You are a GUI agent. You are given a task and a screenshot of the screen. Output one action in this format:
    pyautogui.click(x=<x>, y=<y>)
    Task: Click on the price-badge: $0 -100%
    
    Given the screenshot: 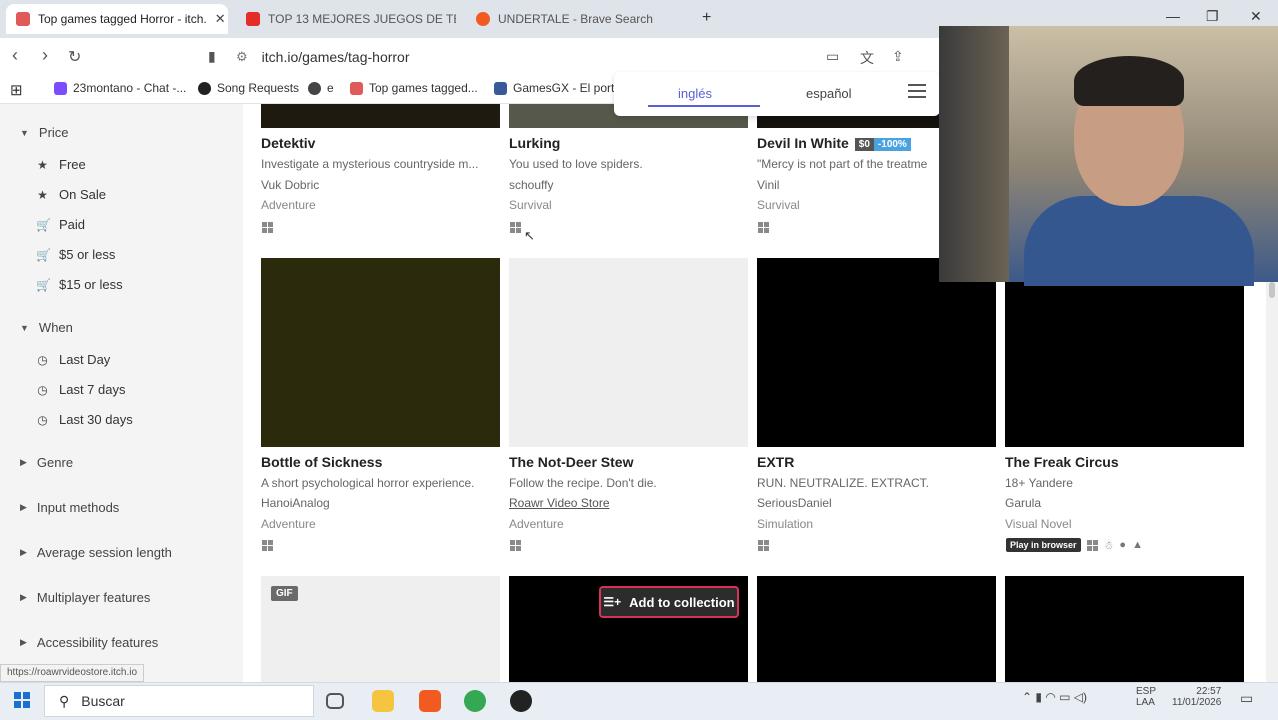 What is the action you would take?
    pyautogui.click(x=882, y=144)
    